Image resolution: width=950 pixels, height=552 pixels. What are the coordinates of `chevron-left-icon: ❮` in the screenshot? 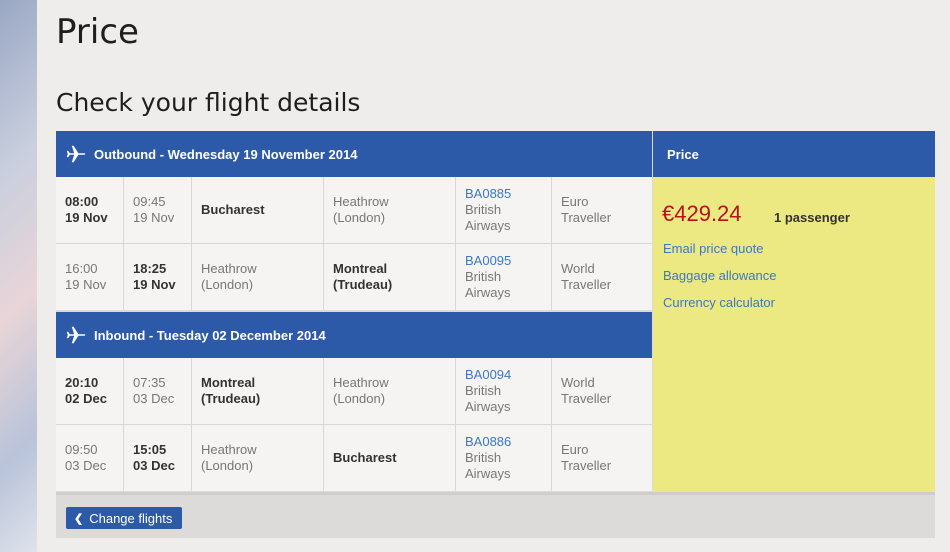 It's located at (79, 518).